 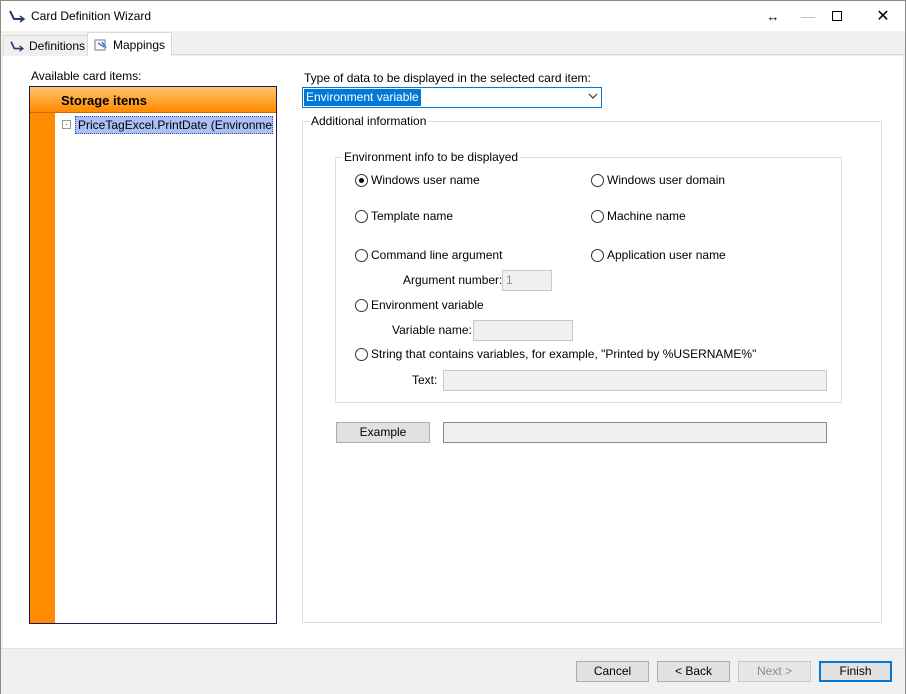 I want to click on tree-node-marker: ·, so click(x=66, y=124).